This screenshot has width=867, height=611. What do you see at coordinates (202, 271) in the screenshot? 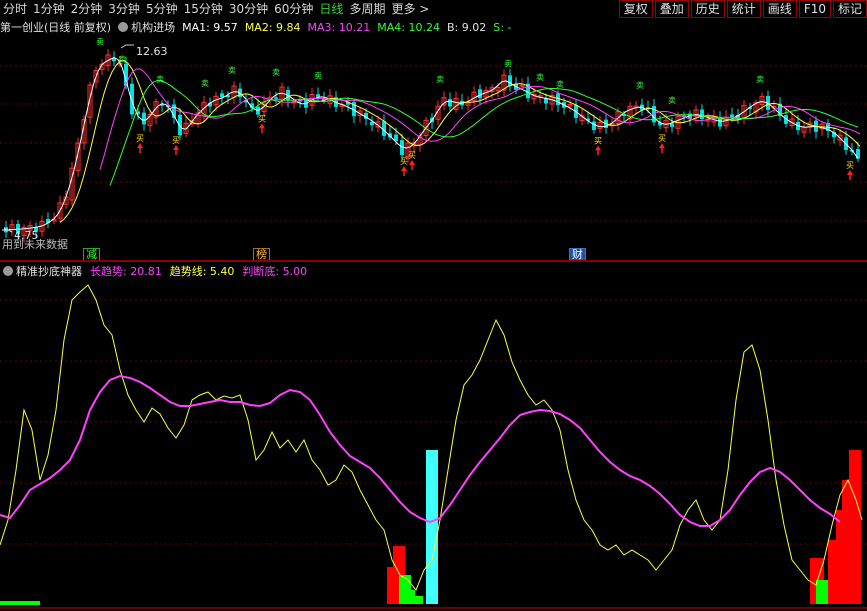
I see `trend-line-value: 趋势线: 5.40` at bounding box center [202, 271].